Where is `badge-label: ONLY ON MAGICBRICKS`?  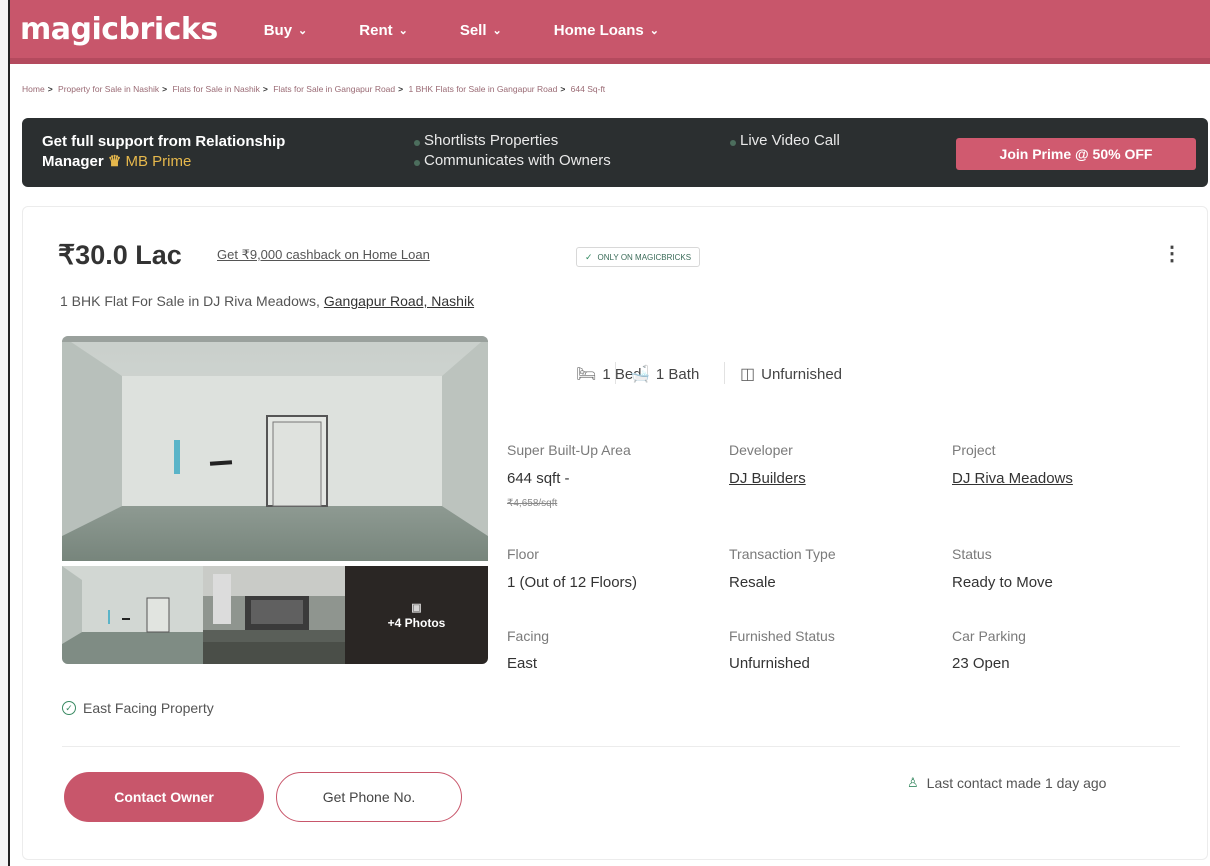
badge-label: ONLY ON MAGICBRICKS is located at coordinates (644, 257).